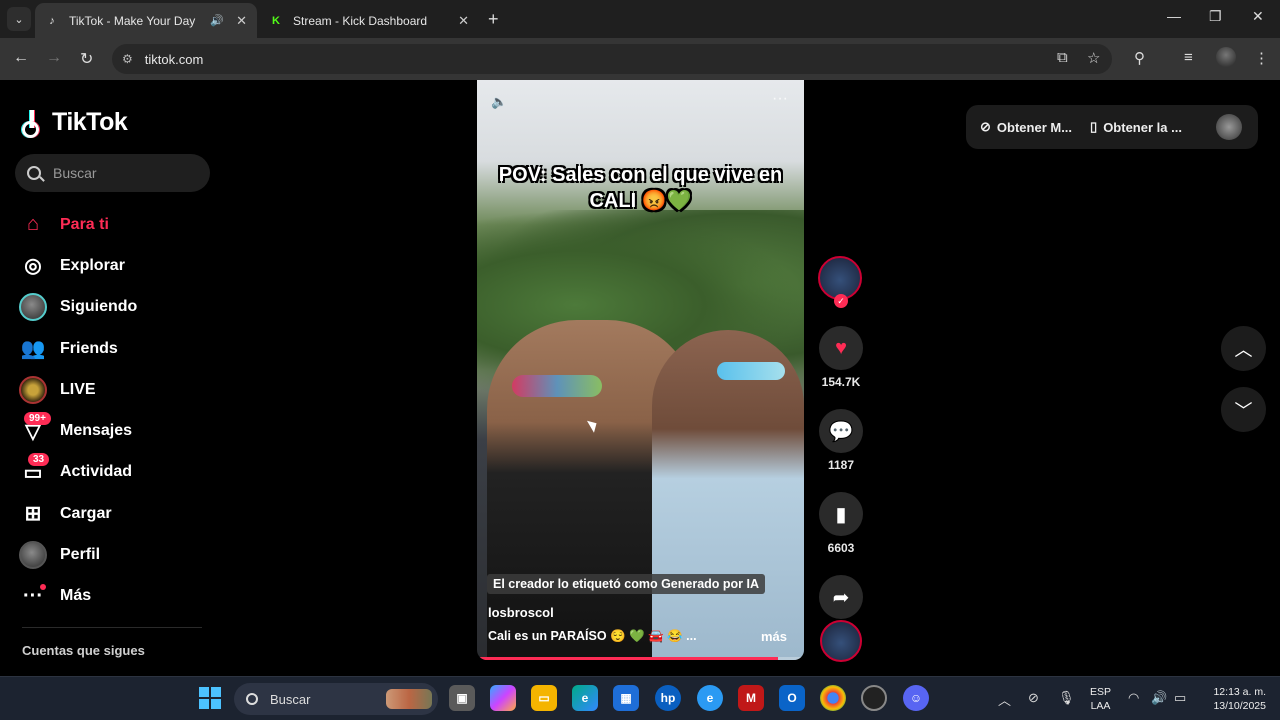 Image resolution: width=1280 pixels, height=720 pixels. Describe the element at coordinates (360, 20) in the screenshot. I see `tab-title: Stream - Kick Dashboard` at that location.